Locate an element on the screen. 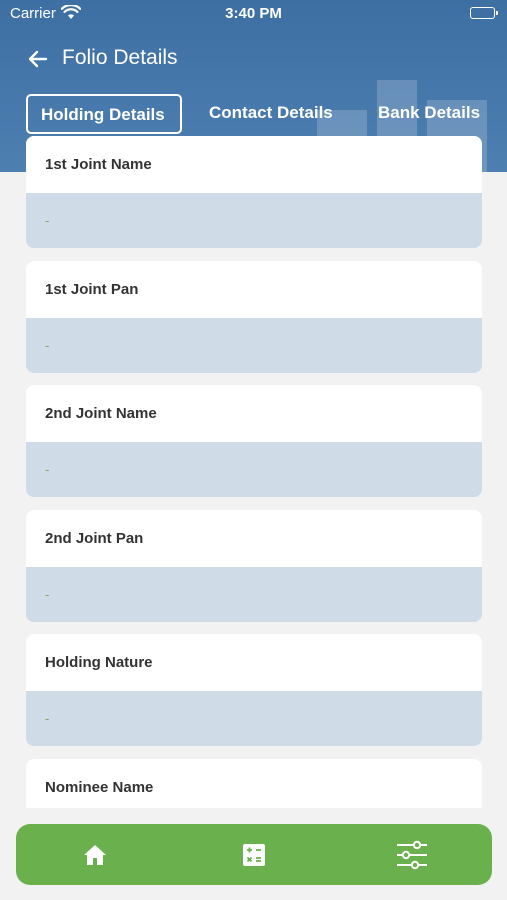 The height and width of the screenshot is (900, 507). list-item: 2nd Joint Pan - is located at coordinates (254, 565).